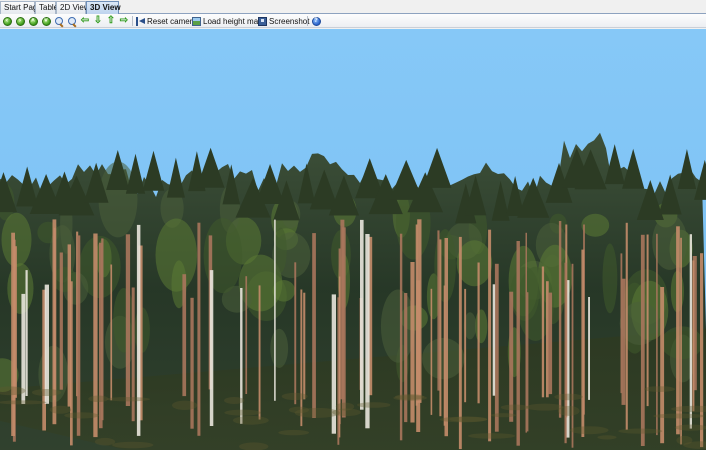  I want to click on reset-camera-button: Reset camera, so click(166, 21).